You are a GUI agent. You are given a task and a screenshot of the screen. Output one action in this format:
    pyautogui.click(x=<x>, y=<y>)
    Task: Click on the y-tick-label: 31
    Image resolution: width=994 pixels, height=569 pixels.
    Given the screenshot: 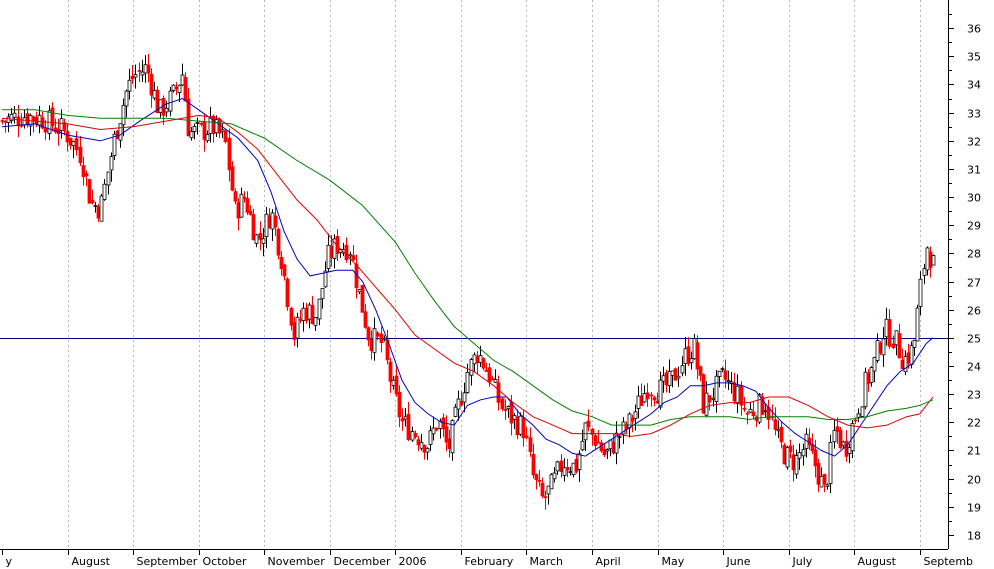 What is the action you would take?
    pyautogui.click(x=974, y=170)
    